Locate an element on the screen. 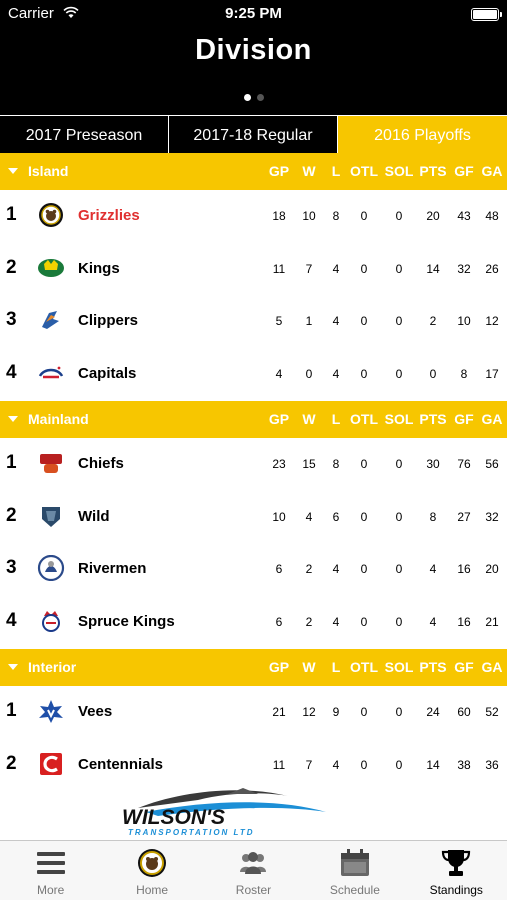 This screenshot has width=507, height=900. stat-w: 2 is located at coordinates (309, 621).